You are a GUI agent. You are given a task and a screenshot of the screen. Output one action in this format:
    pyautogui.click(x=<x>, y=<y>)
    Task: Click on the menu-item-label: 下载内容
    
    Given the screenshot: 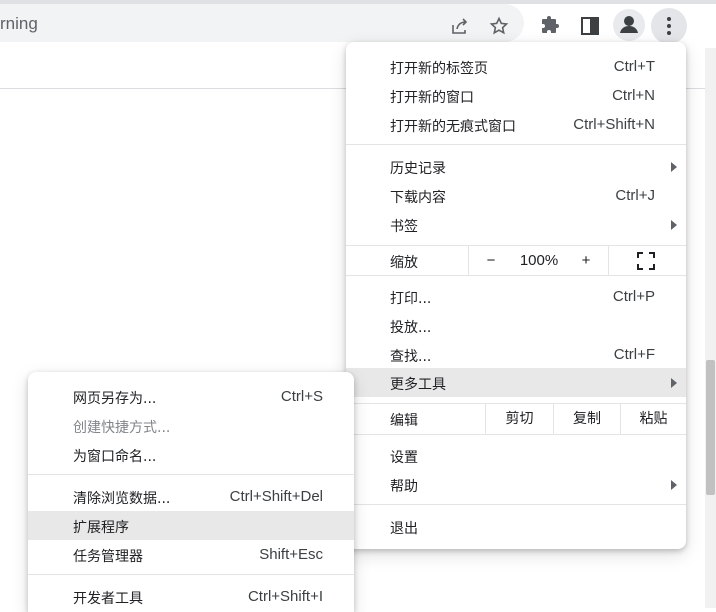 What is the action you would take?
    pyautogui.click(x=418, y=198)
    